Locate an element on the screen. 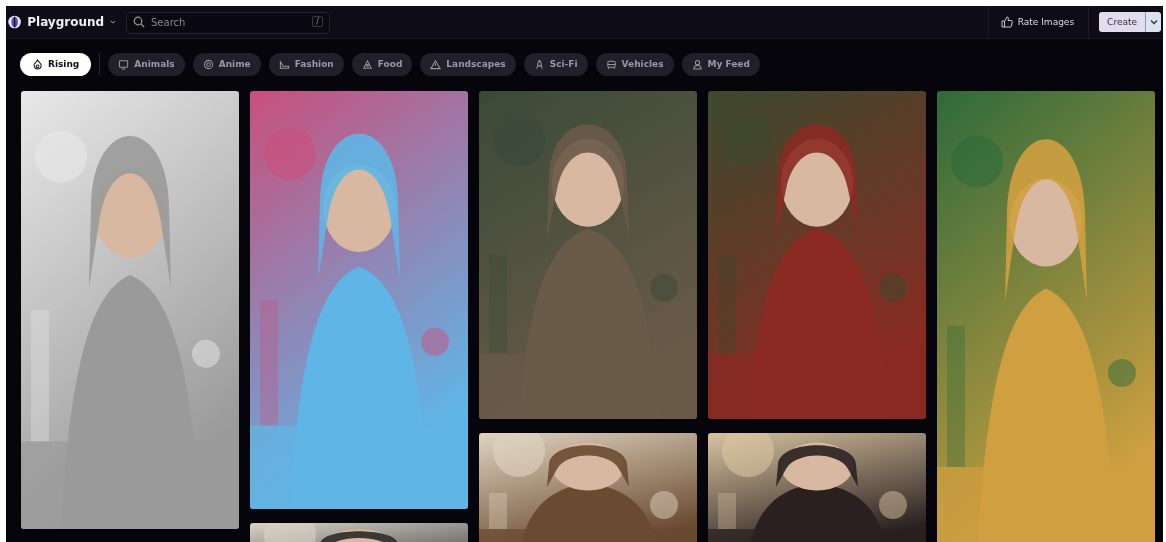  search-icon is located at coordinates (139, 22).